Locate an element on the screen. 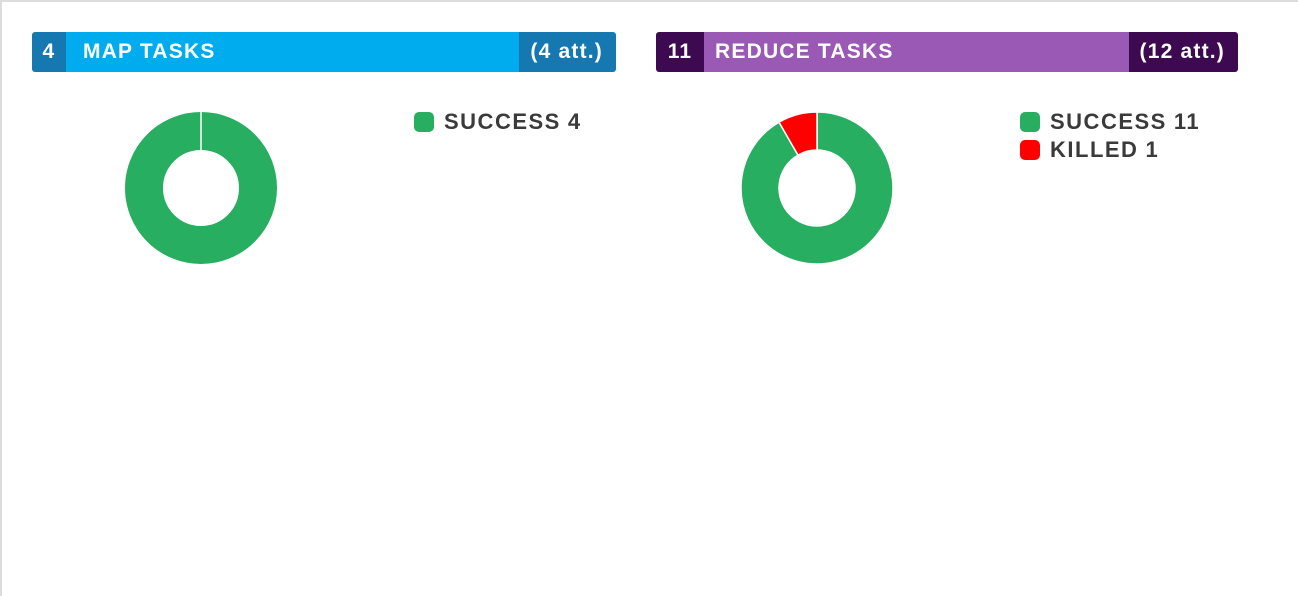 The image size is (1298, 596). legend-count: 1 is located at coordinates (1152, 149).